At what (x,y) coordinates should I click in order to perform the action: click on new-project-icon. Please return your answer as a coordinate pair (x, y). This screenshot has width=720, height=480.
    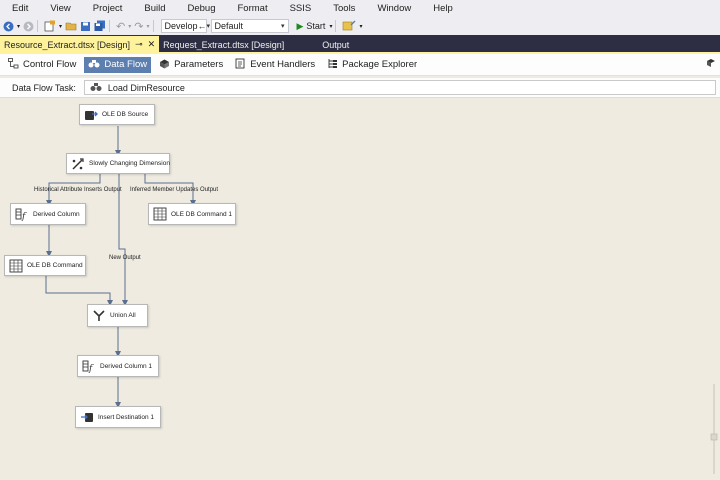
    Looking at the image, I should click on (50, 26).